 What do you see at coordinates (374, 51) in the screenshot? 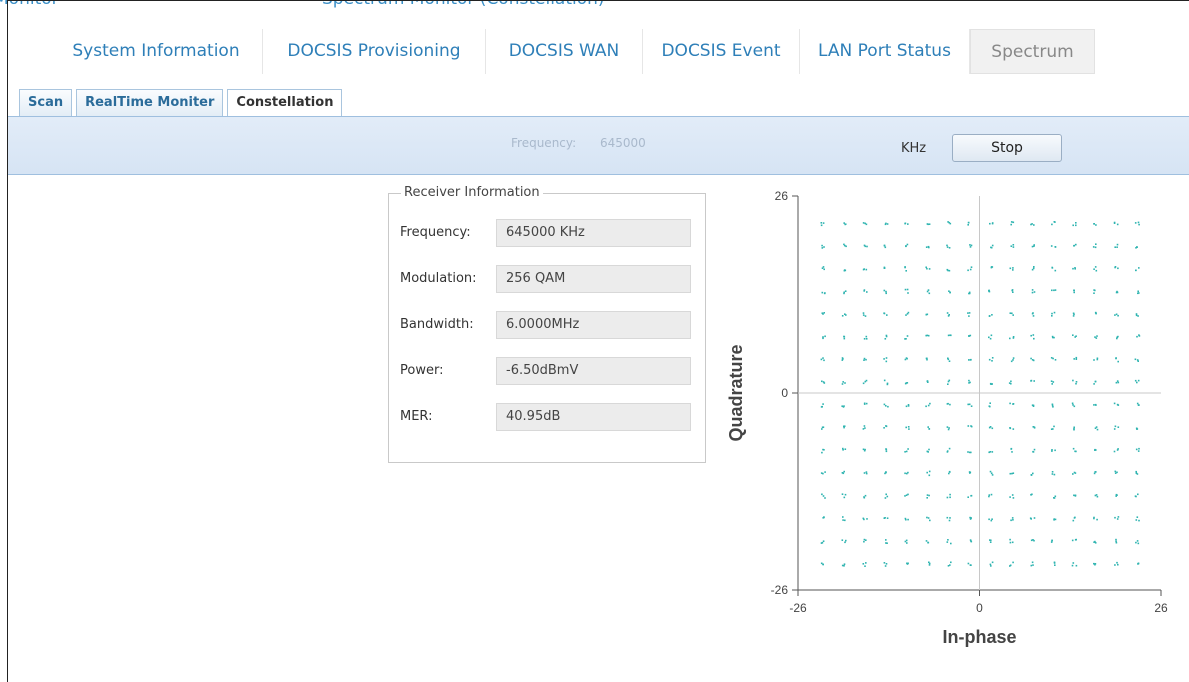
I see `tab-docsis-provisioning: DOCSIS Provisioning` at bounding box center [374, 51].